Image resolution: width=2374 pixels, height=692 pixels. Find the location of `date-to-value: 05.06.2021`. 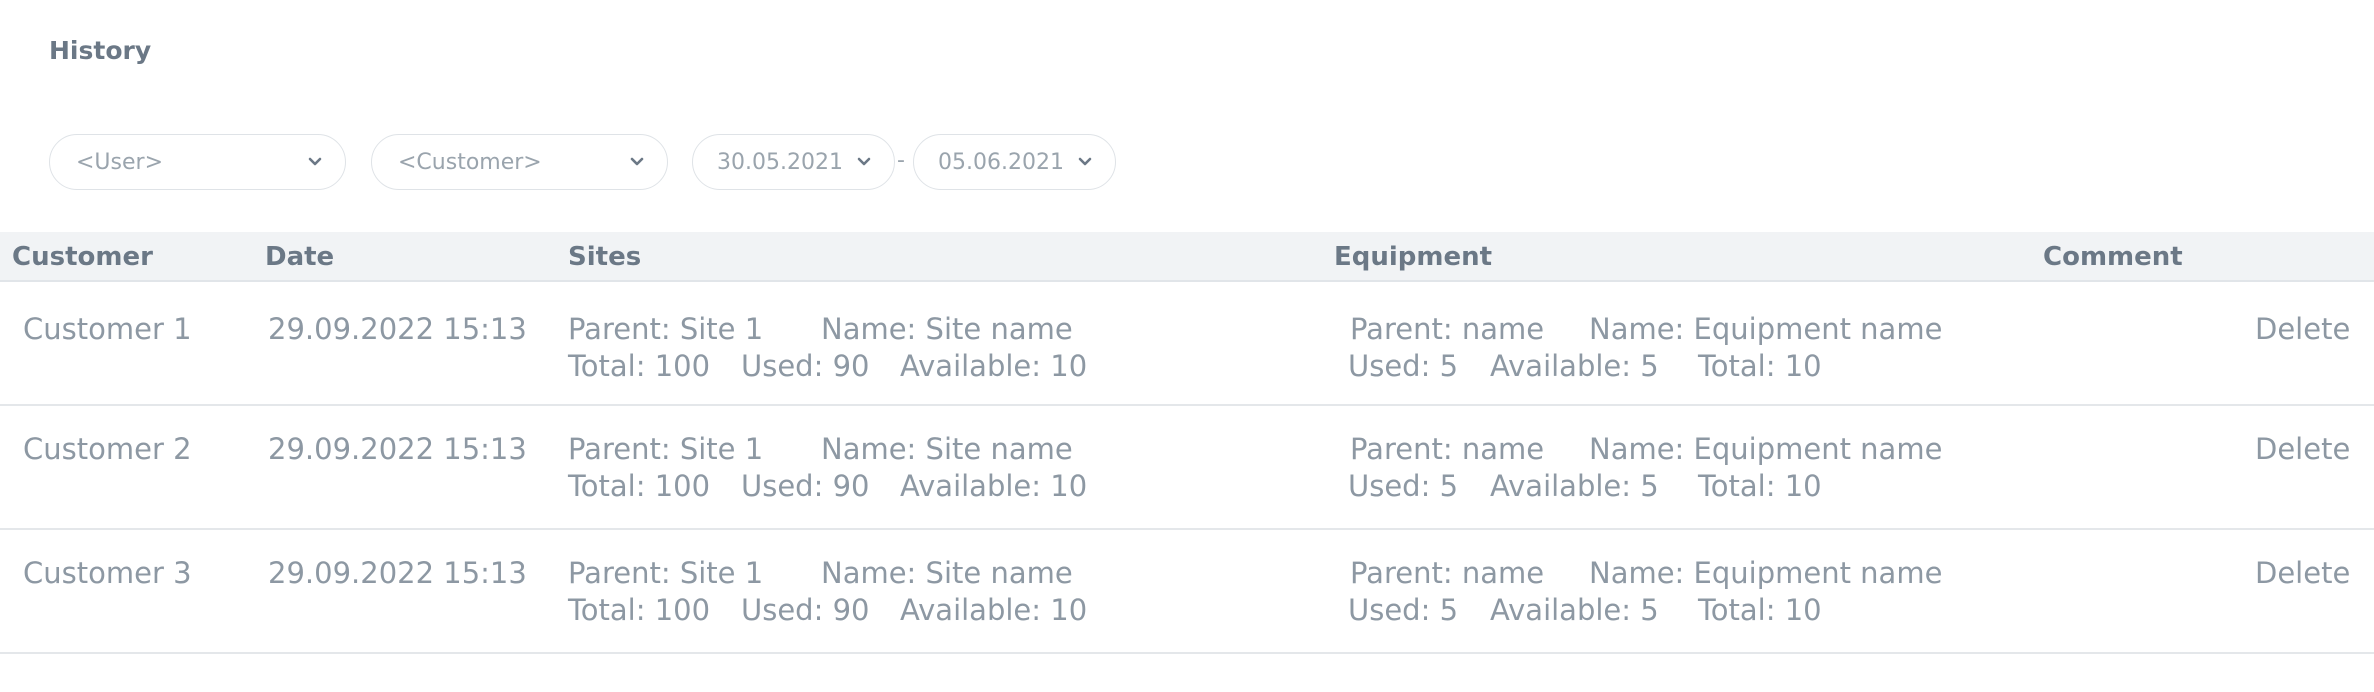

date-to-value: 05.06.2021 is located at coordinates (1001, 162).